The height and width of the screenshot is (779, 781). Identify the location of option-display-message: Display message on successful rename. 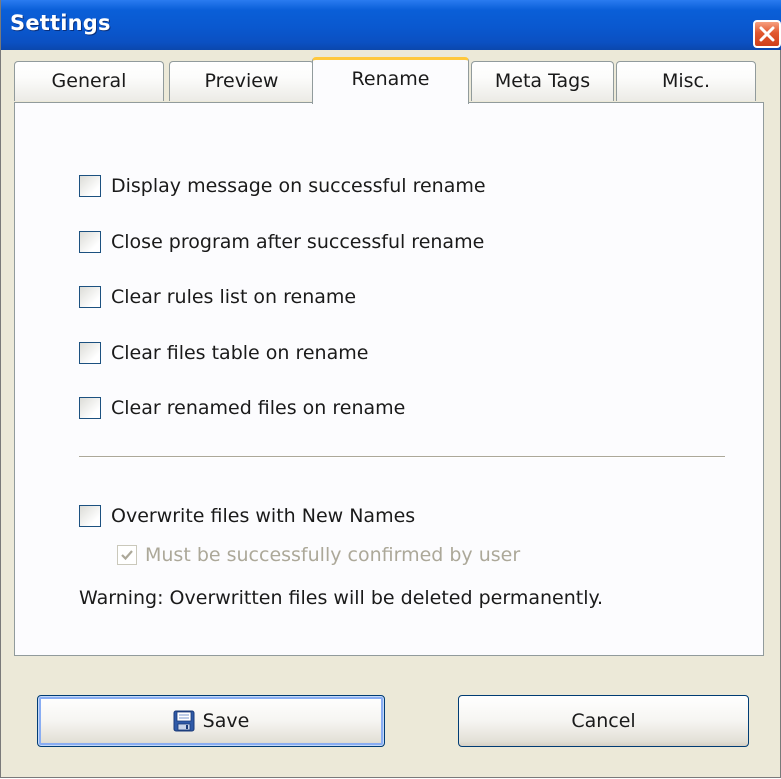
(282, 186).